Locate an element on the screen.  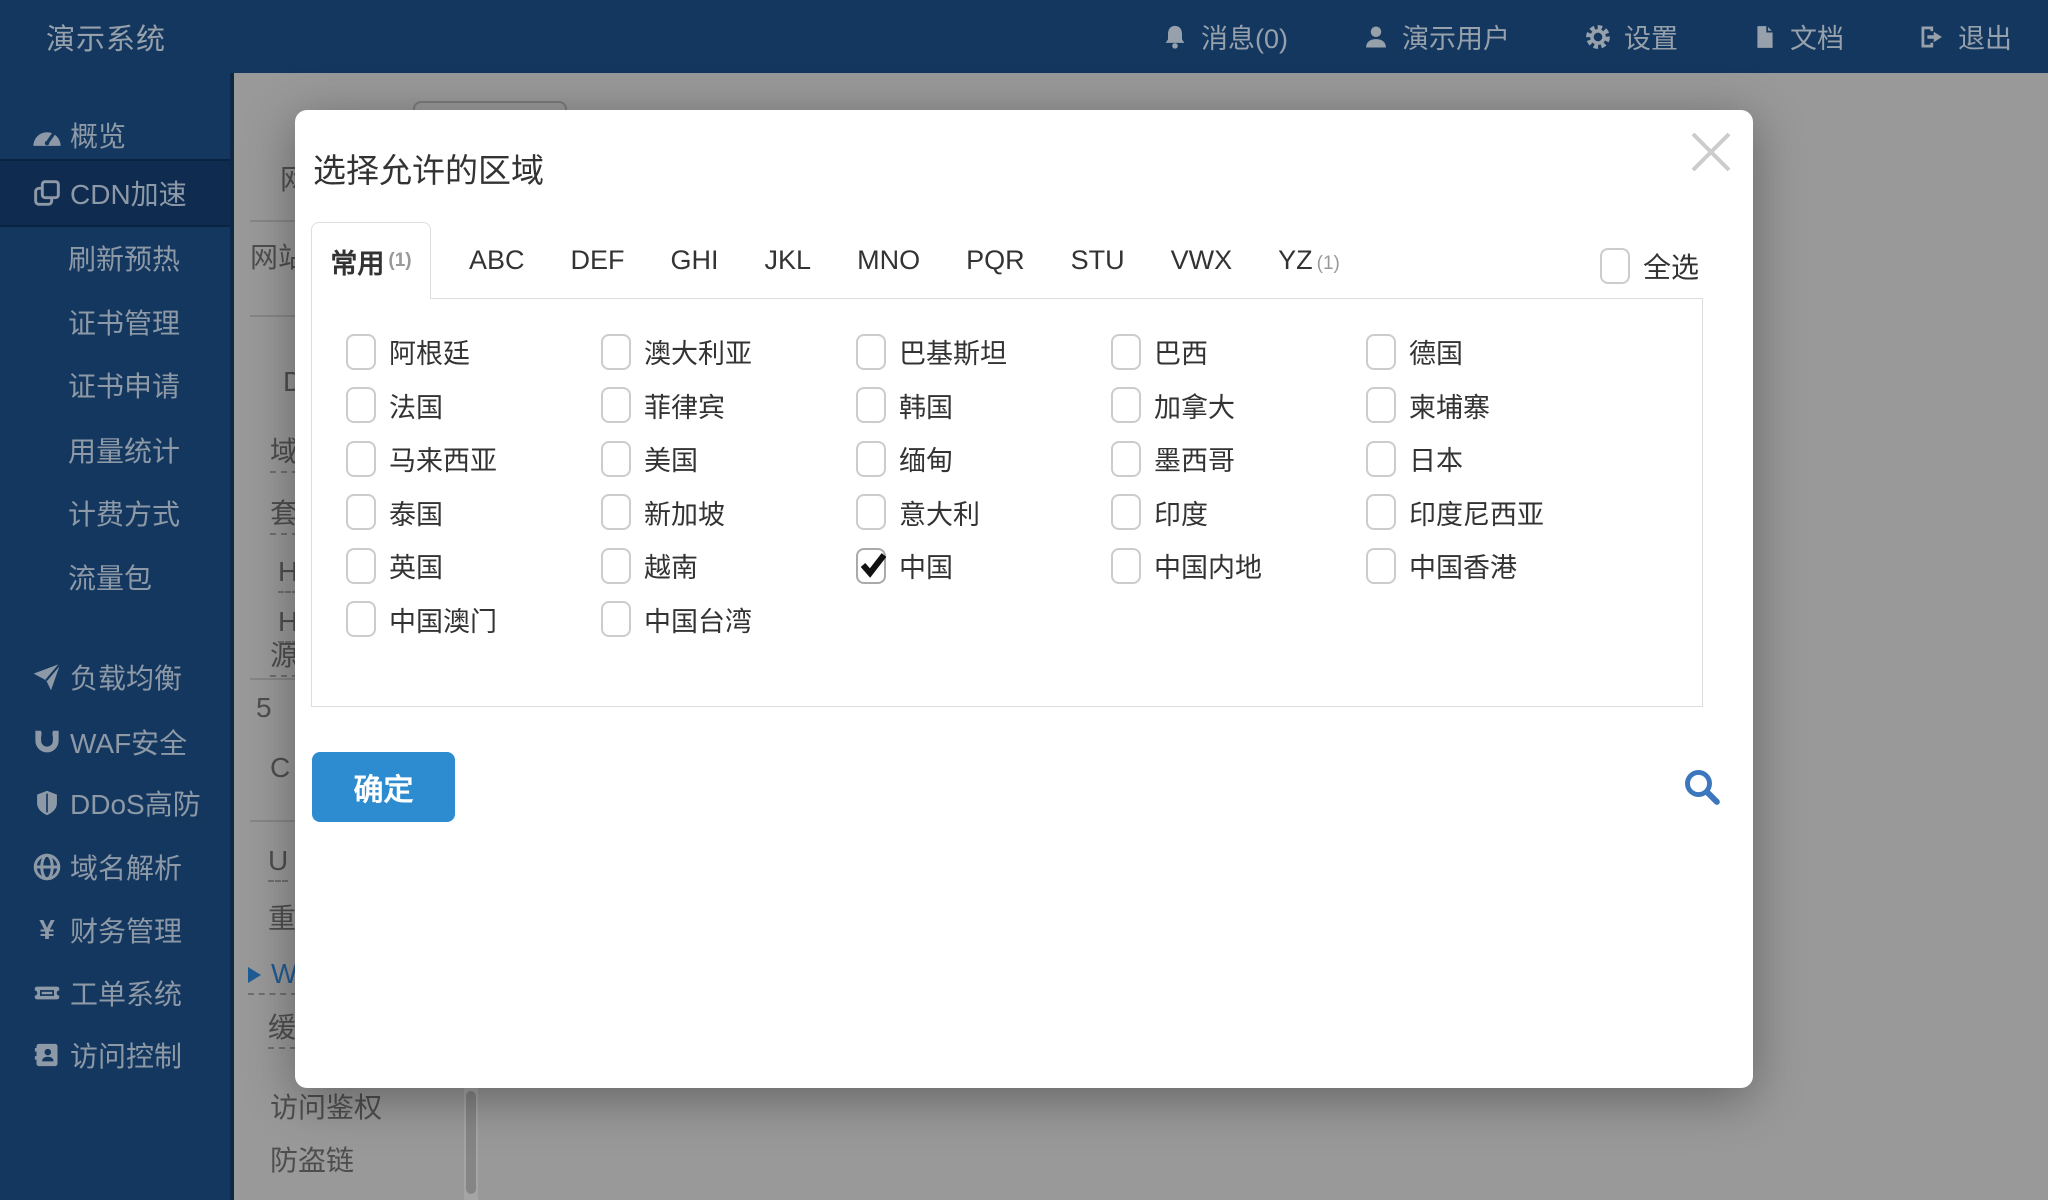
region-item-16: 新加坡 is located at coordinates (728, 513).